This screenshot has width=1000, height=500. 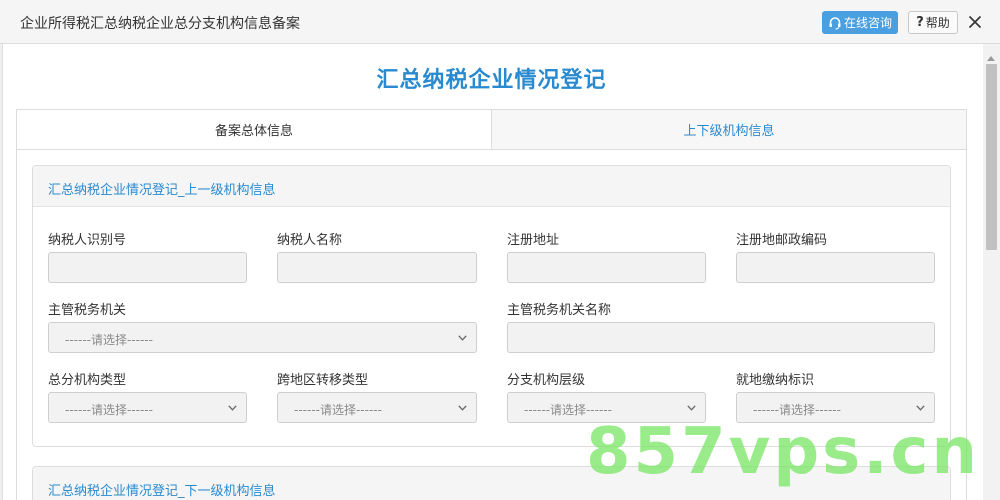 What do you see at coordinates (310, 240) in the screenshot?
I see `taxpayer-name-label: 纳税人名称` at bounding box center [310, 240].